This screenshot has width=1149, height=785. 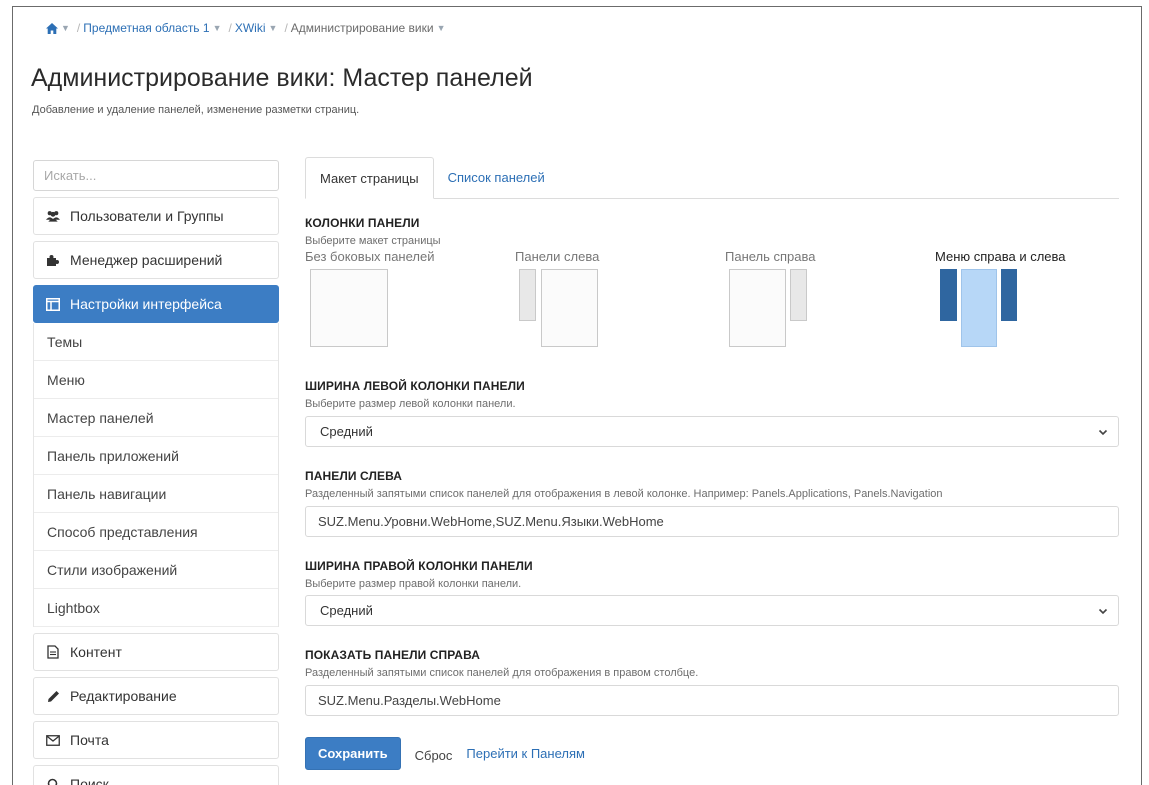 What do you see at coordinates (156, 456) in the screenshot?
I see `sidebar-subitem-applications-panel: Панель приложений` at bounding box center [156, 456].